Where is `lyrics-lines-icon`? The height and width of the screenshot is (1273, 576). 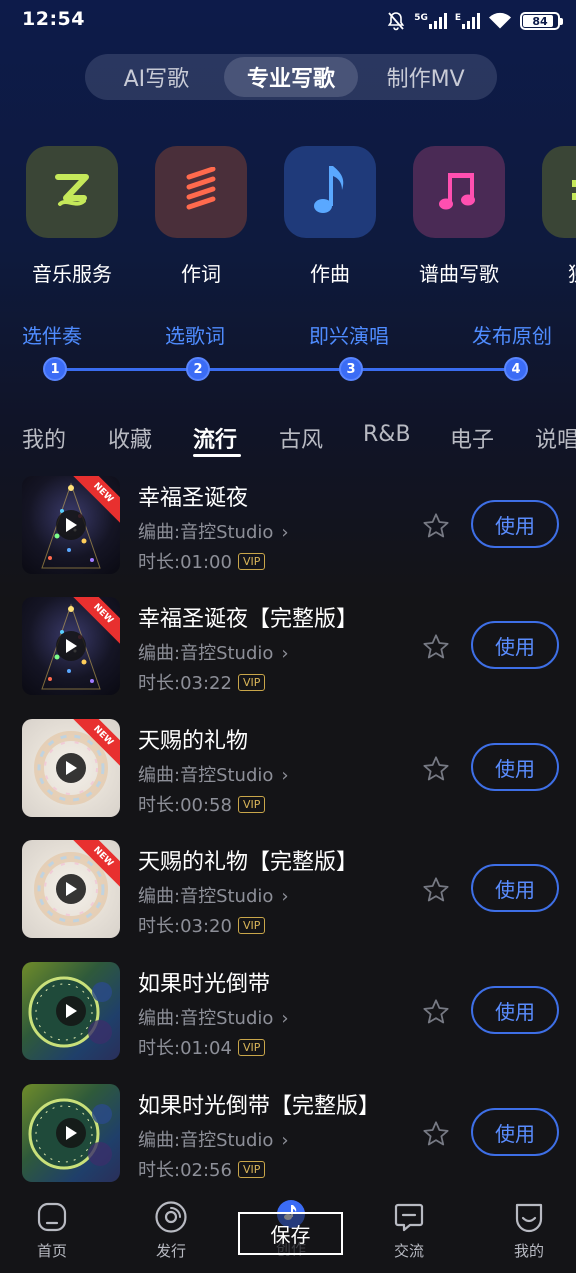
lyrics-lines-icon is located at coordinates (201, 191).